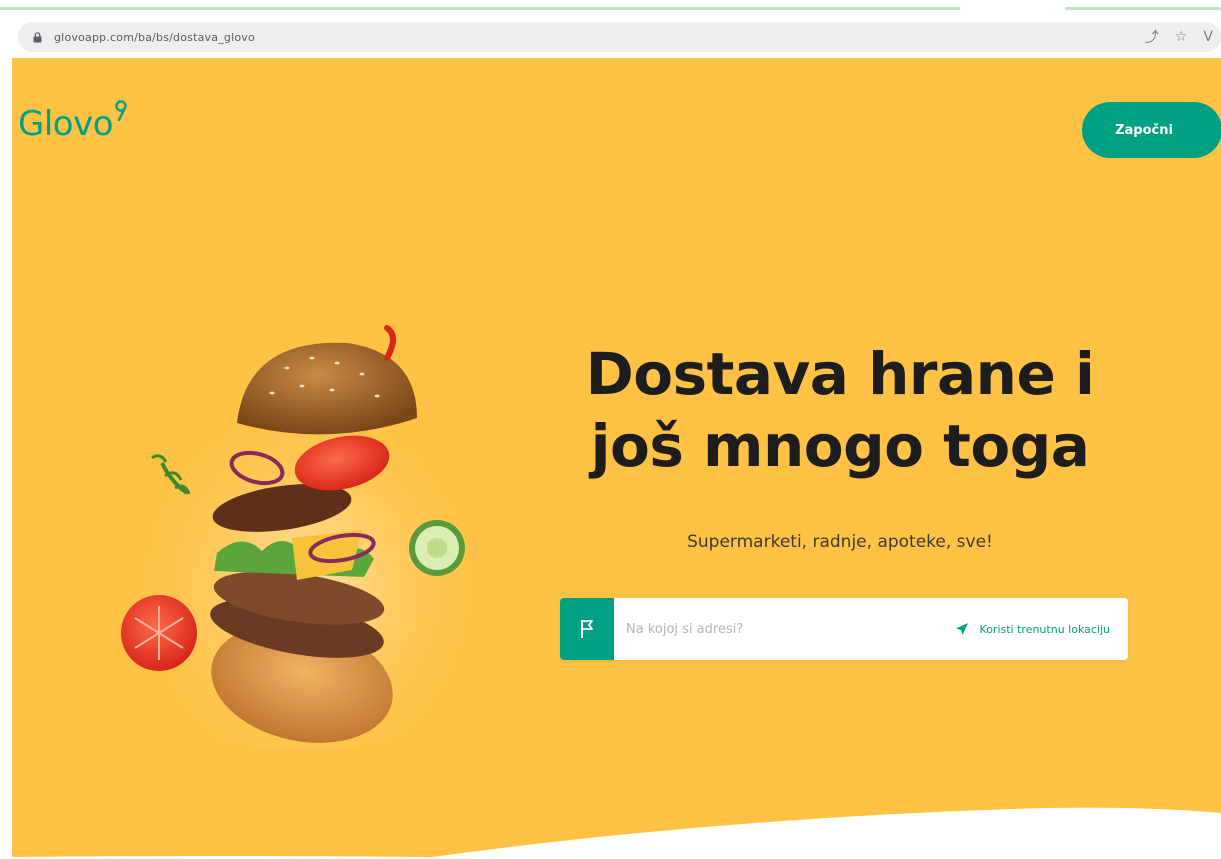  I want to click on bottom-wave, so click(616, 833).